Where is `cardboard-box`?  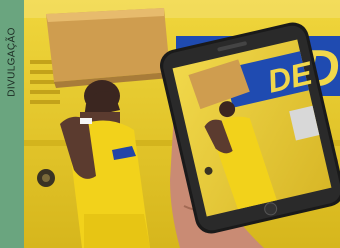 cardboard-box is located at coordinates (108, 48).